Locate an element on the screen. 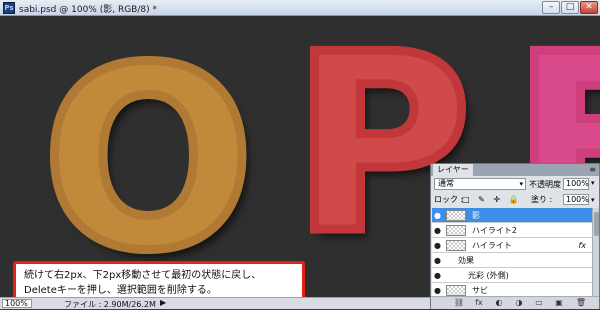 This screenshot has height=310, width=600. opacity-label: 不透明度 : is located at coordinates (548, 184).